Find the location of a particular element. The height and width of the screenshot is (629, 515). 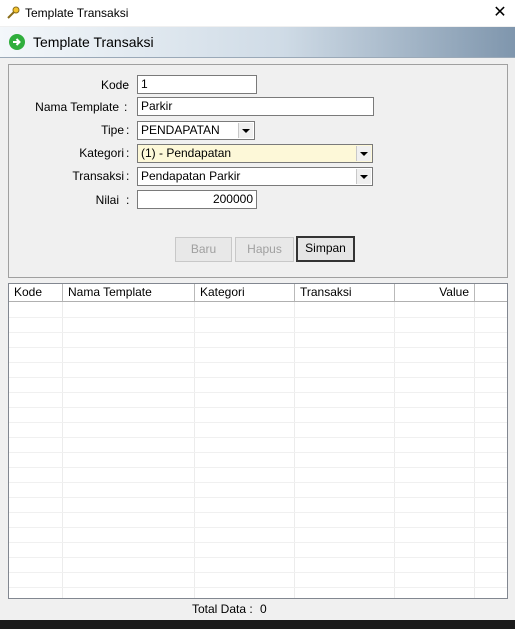

tipe-label: Tipe is located at coordinates (112, 130).